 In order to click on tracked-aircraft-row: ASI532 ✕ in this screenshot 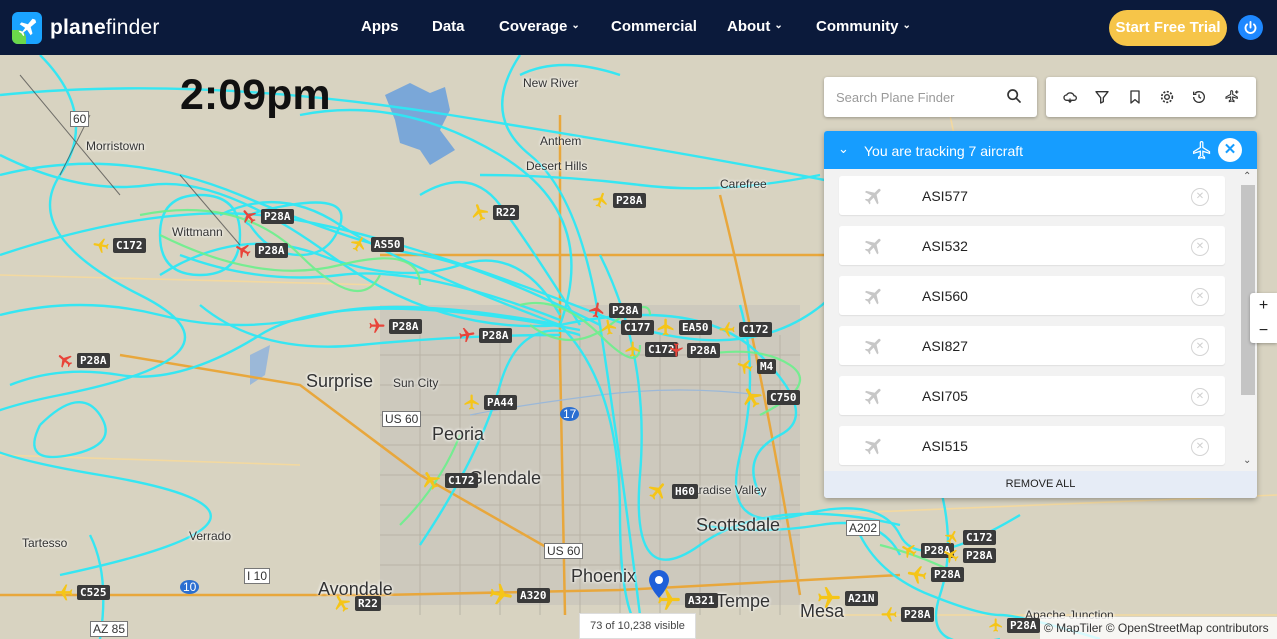, I will do `click(1032, 245)`.